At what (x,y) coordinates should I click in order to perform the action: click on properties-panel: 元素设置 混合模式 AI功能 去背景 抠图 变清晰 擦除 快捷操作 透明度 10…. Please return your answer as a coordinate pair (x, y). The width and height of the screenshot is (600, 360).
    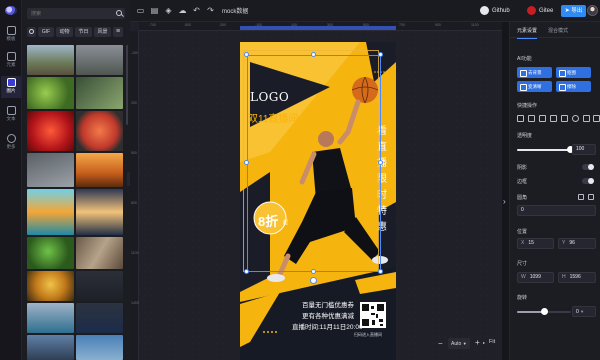
    Looking at the image, I should click on (554, 191).